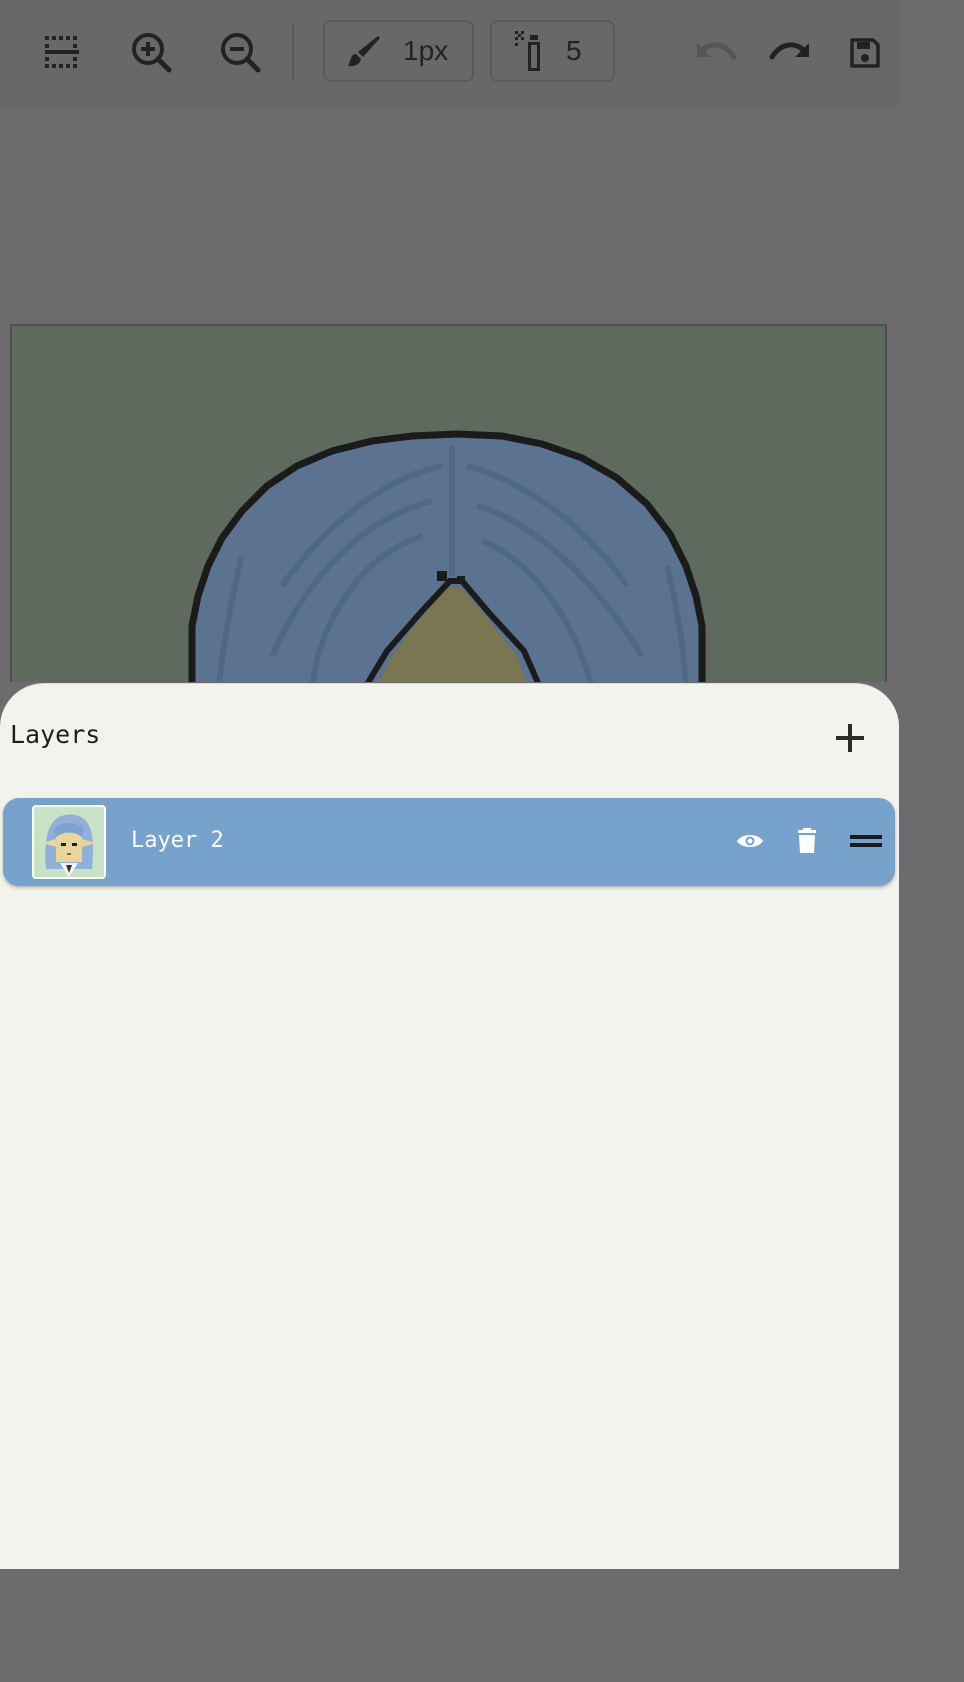  I want to click on add-layer-button, so click(850, 738).